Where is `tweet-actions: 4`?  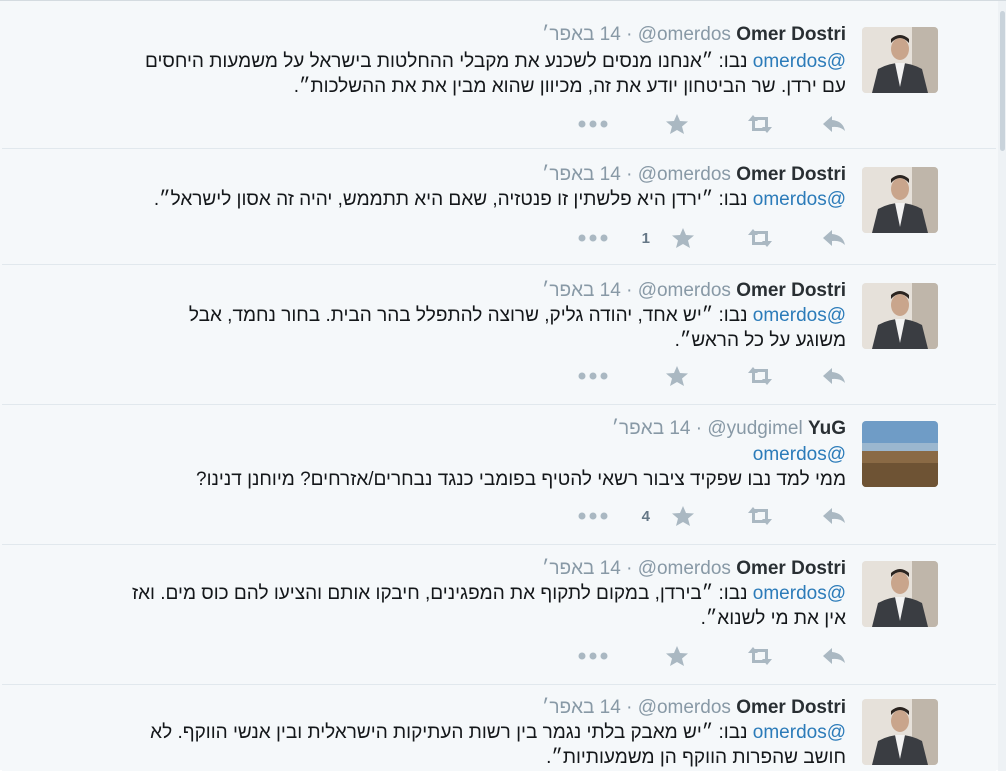
tweet-actions: 4 is located at coordinates (686, 516).